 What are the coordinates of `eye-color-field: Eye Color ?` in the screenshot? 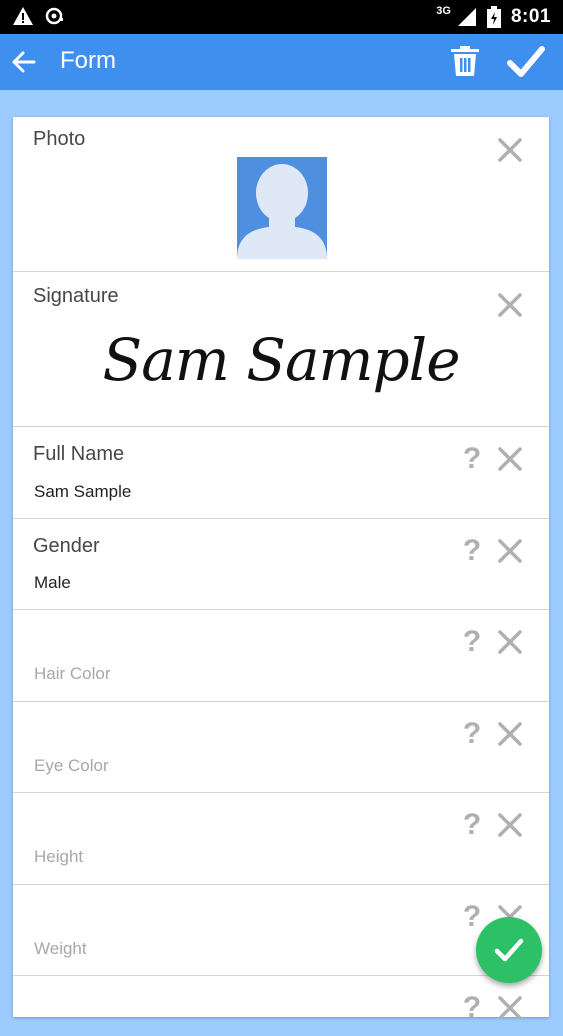 It's located at (281, 747).